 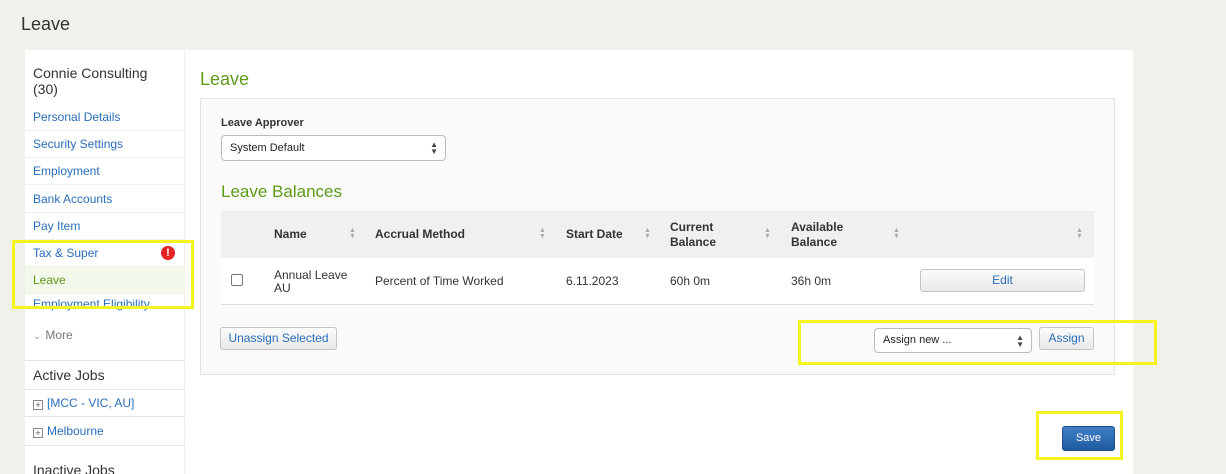 I want to click on leave-balances-title: Leave Balances, so click(x=281, y=191).